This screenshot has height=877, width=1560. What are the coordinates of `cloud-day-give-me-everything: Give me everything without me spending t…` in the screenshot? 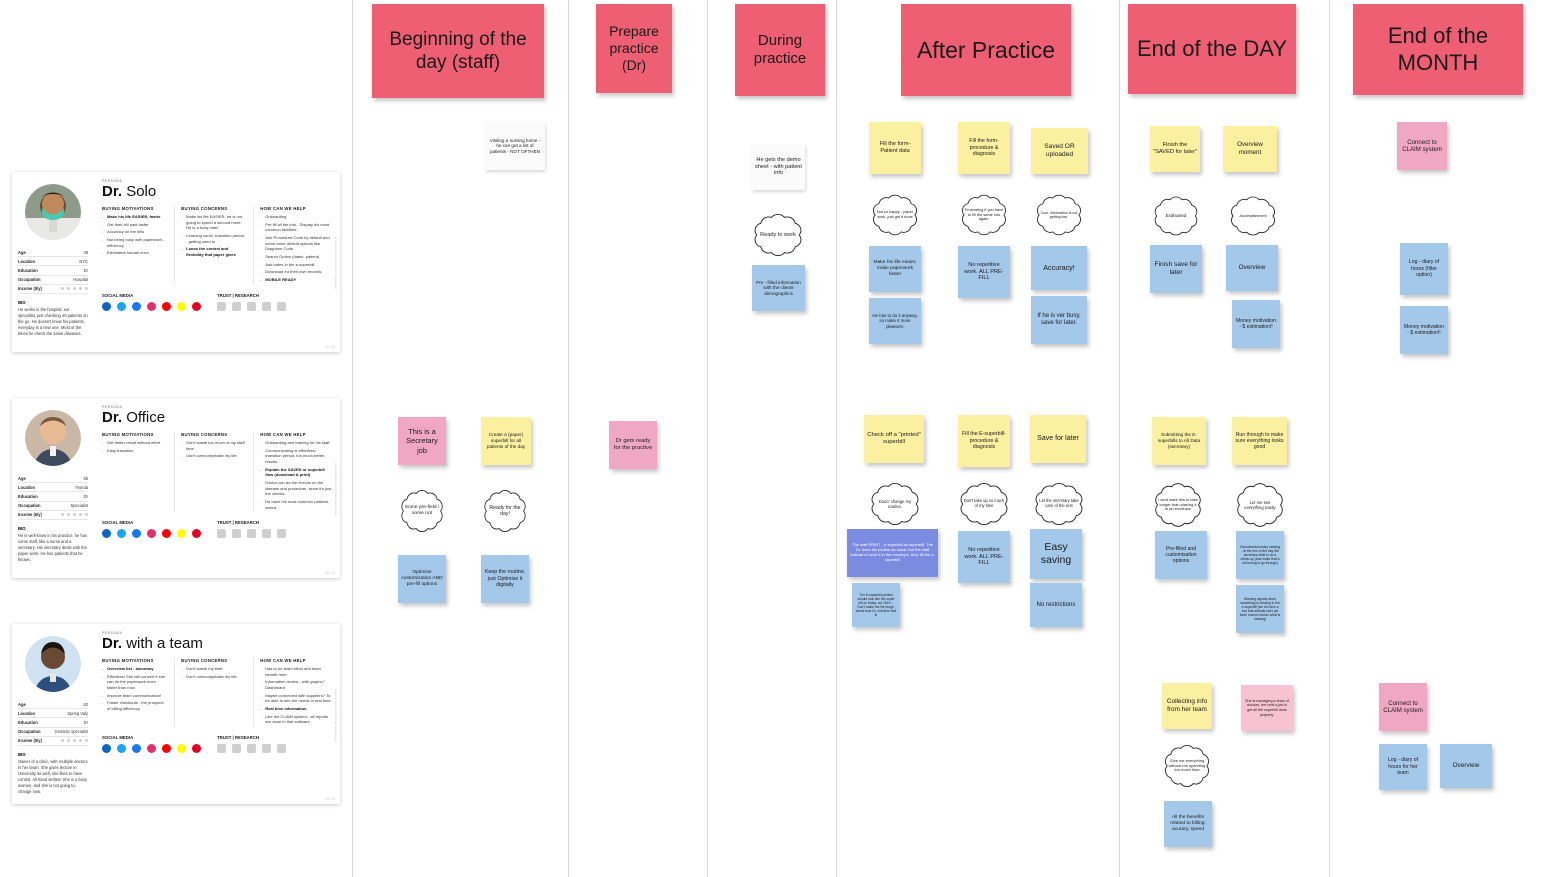 It's located at (1187, 766).